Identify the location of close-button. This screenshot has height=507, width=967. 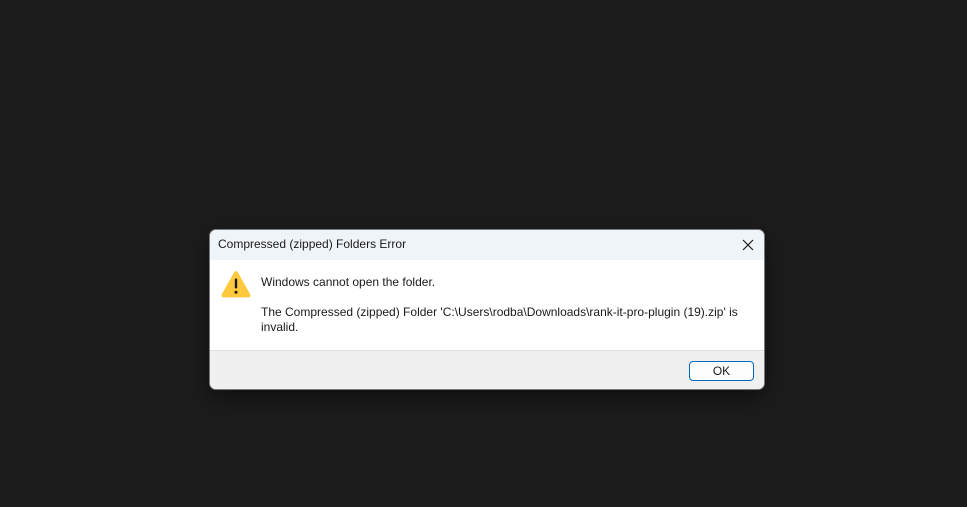
(748, 245).